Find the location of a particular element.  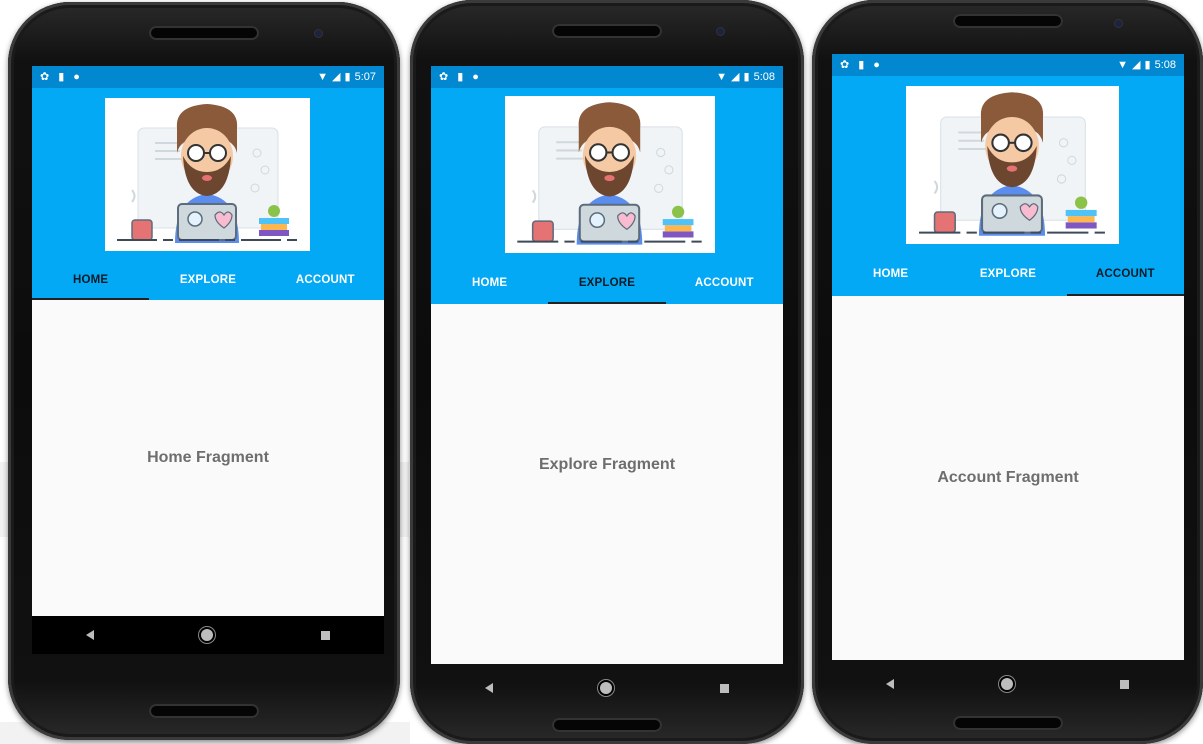

fragment-content: Account Fragment is located at coordinates (1008, 478).